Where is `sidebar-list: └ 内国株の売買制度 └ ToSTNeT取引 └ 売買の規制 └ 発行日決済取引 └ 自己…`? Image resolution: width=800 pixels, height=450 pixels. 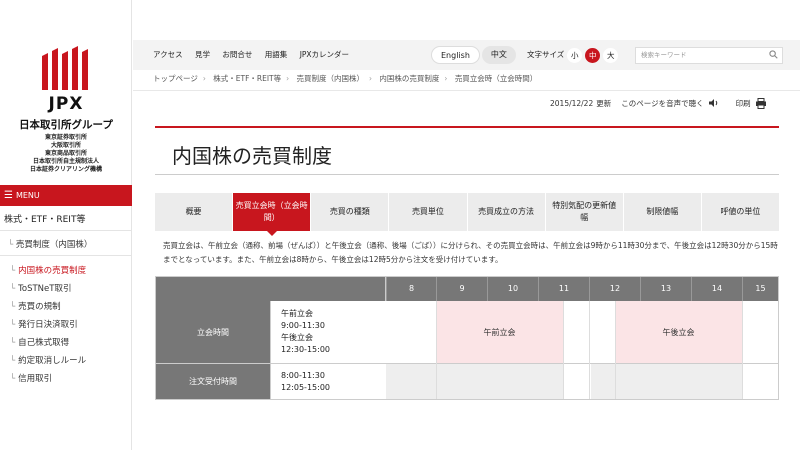
sidebar-list: └ 内国株の売買制度 └ ToSTNeT取引 └ 売買の規制 └ 発行日決済取引 └ 自己… is located at coordinates (66, 325).